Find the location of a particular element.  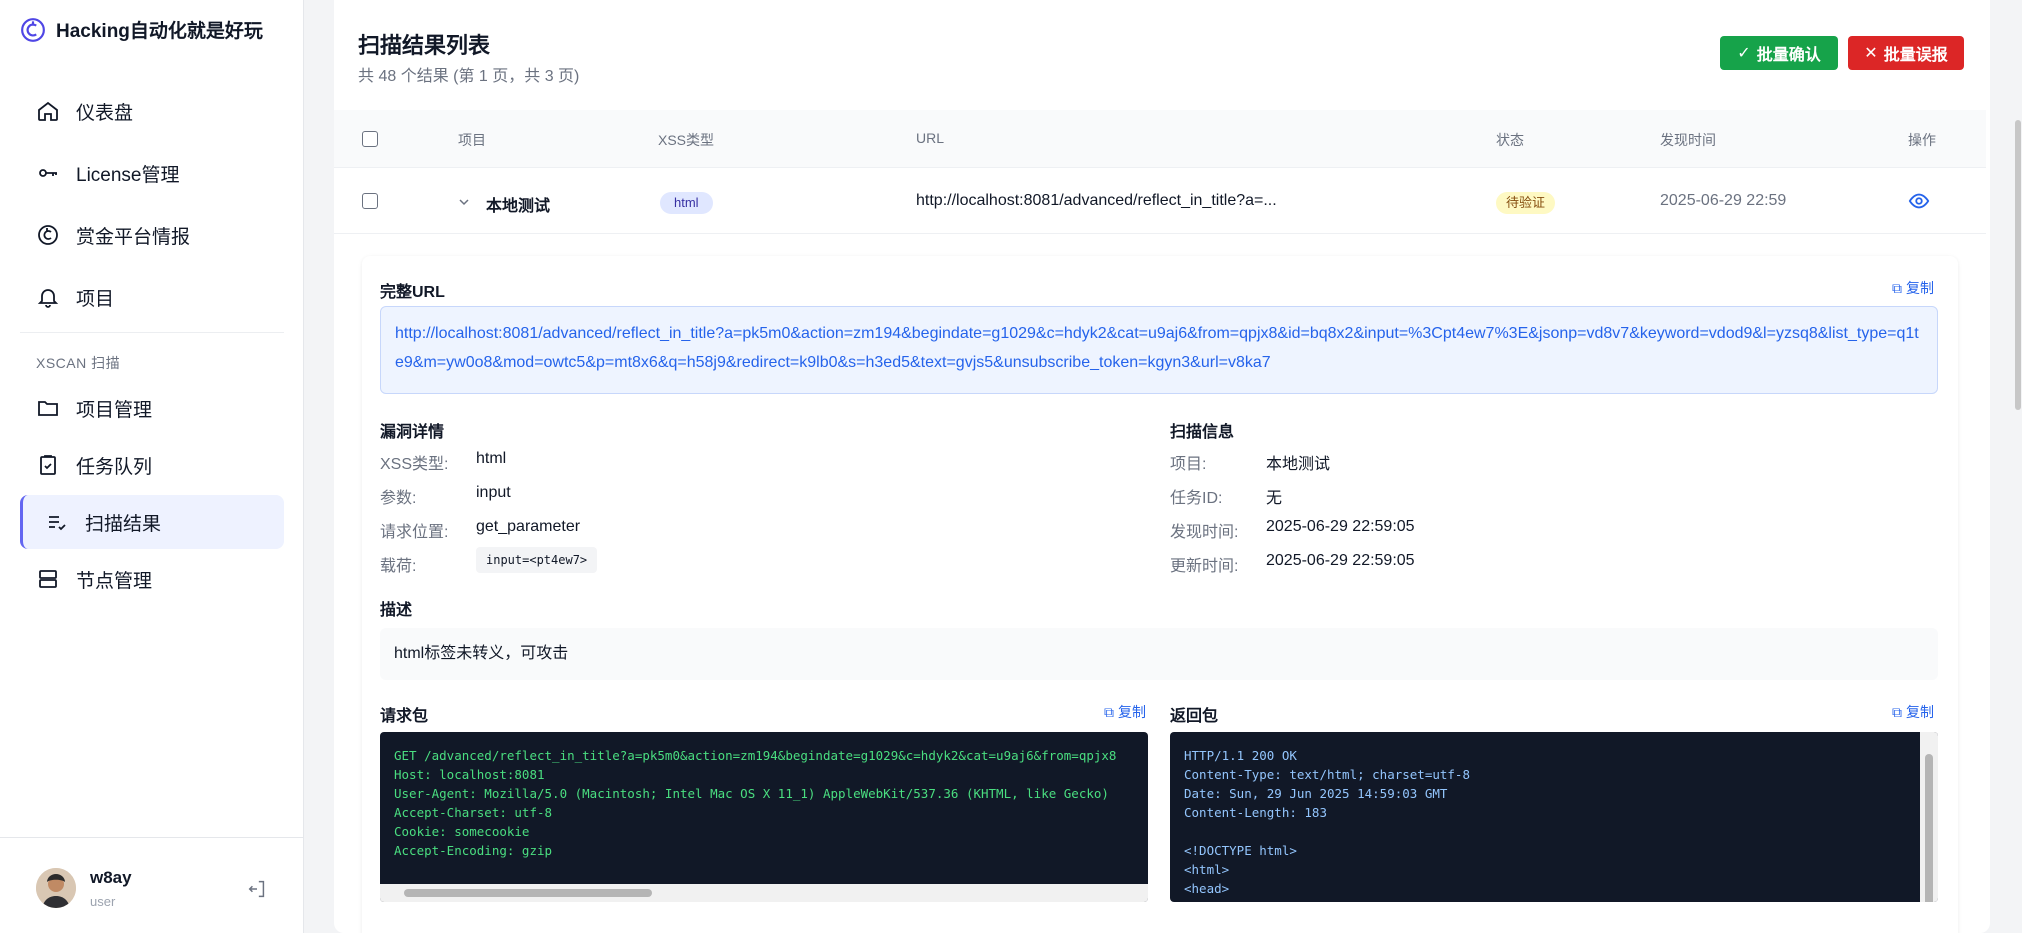

scan-label: 更新时间: is located at coordinates (1204, 566).